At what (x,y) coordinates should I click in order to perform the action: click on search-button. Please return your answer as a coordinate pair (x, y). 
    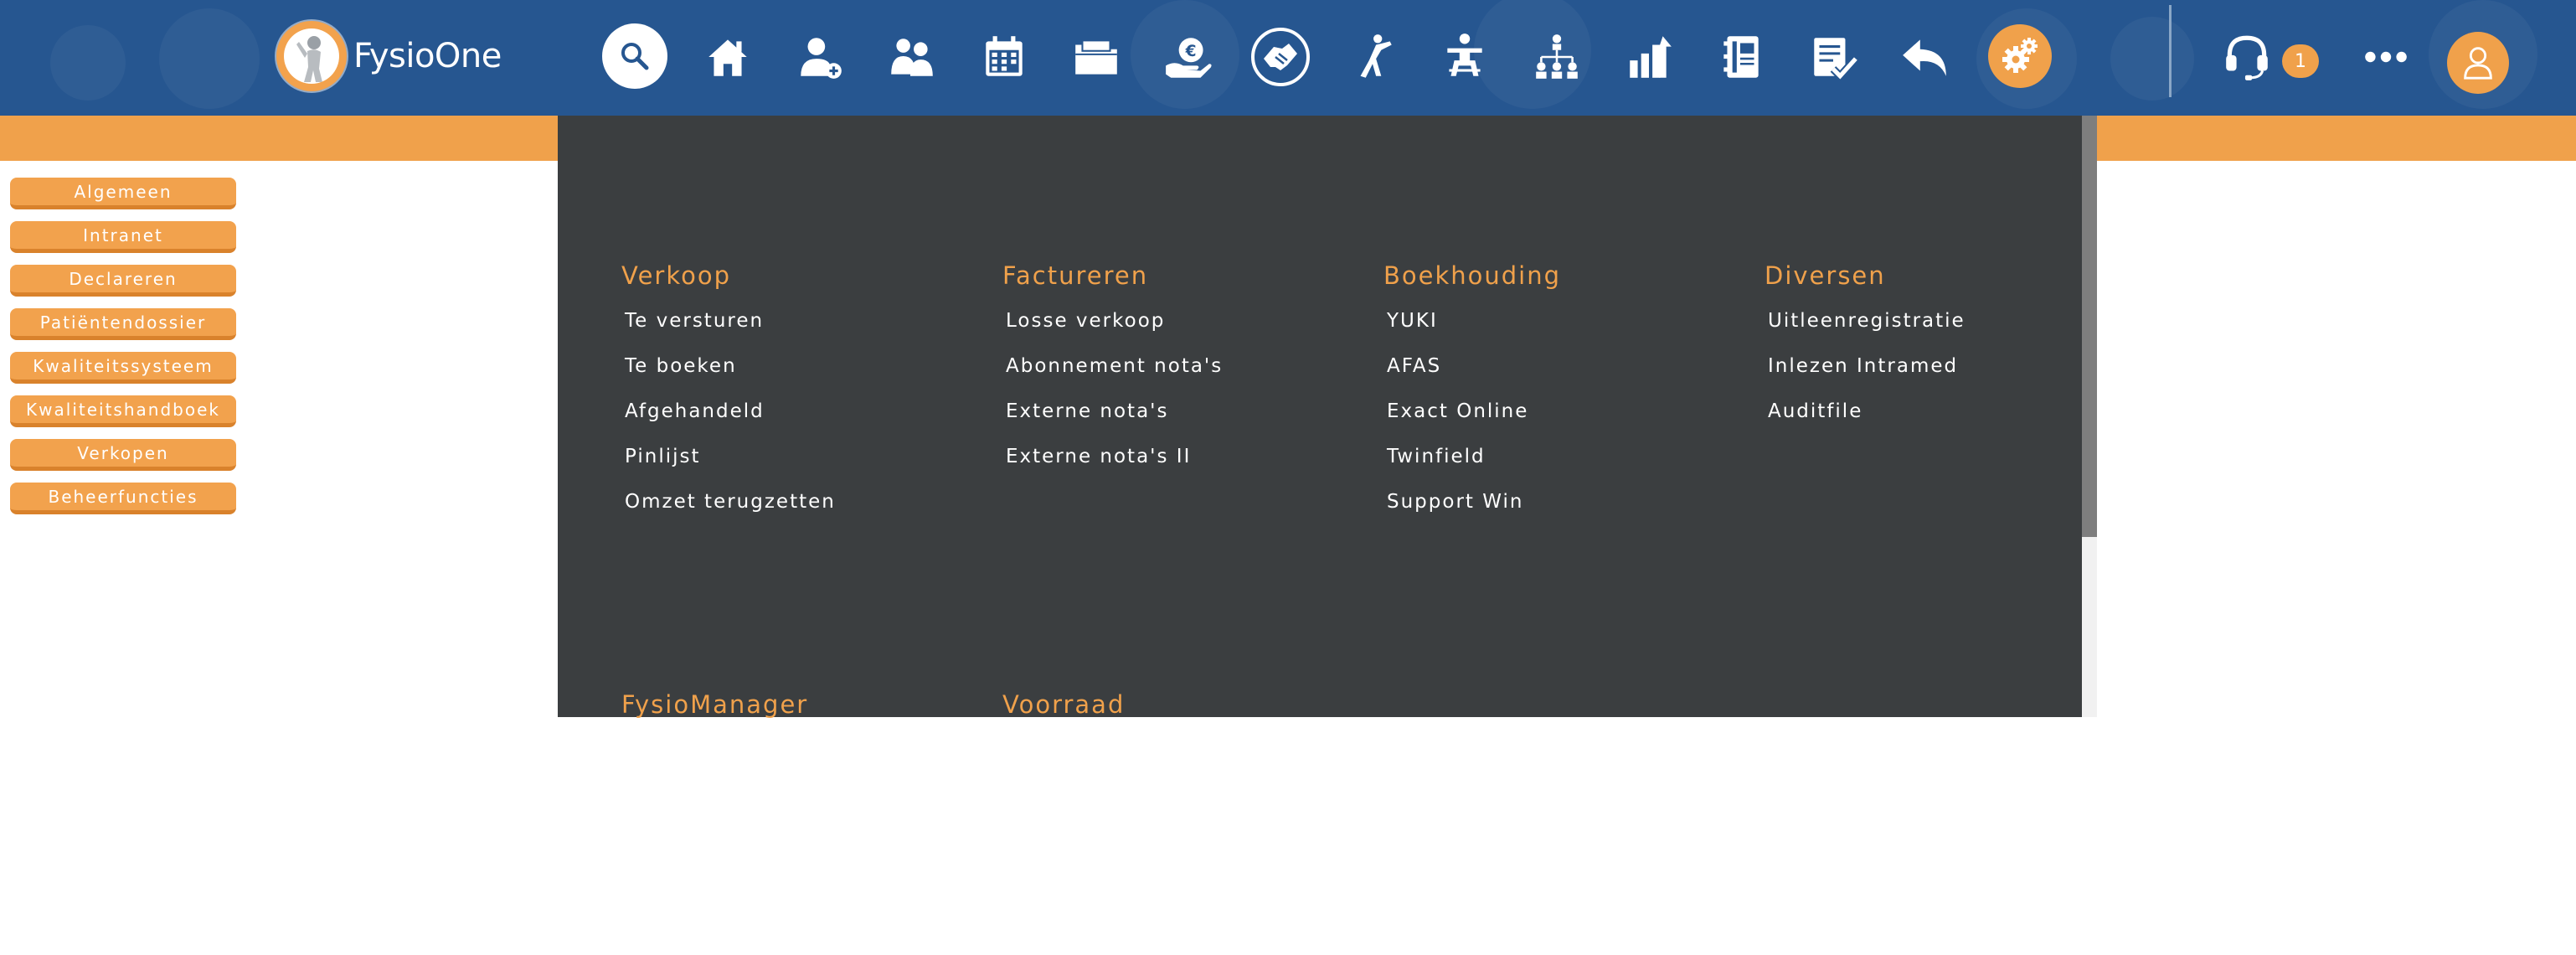
    Looking at the image, I should click on (634, 56).